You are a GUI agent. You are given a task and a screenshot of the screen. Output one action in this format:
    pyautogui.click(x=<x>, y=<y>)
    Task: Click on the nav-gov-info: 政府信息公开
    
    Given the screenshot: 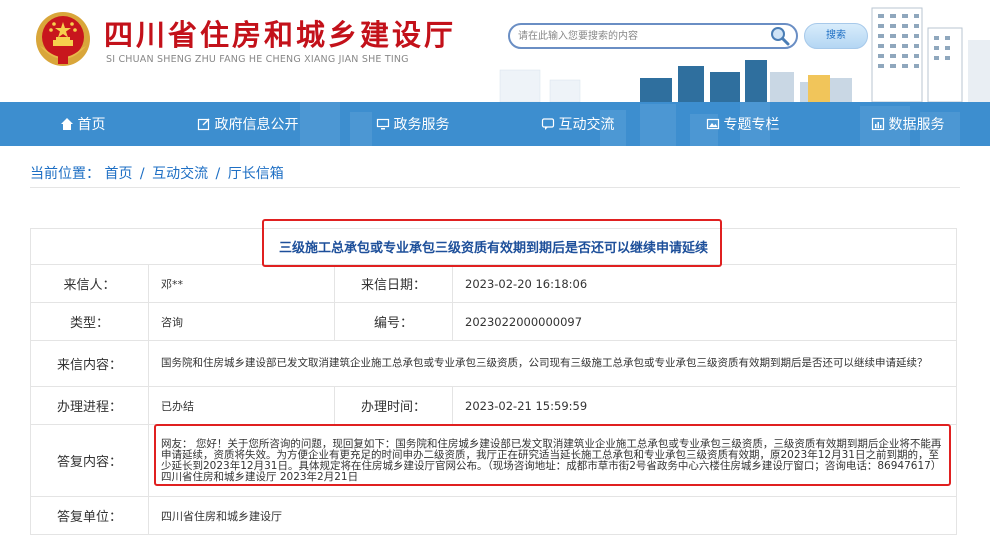 What is the action you would take?
    pyautogui.click(x=247, y=124)
    